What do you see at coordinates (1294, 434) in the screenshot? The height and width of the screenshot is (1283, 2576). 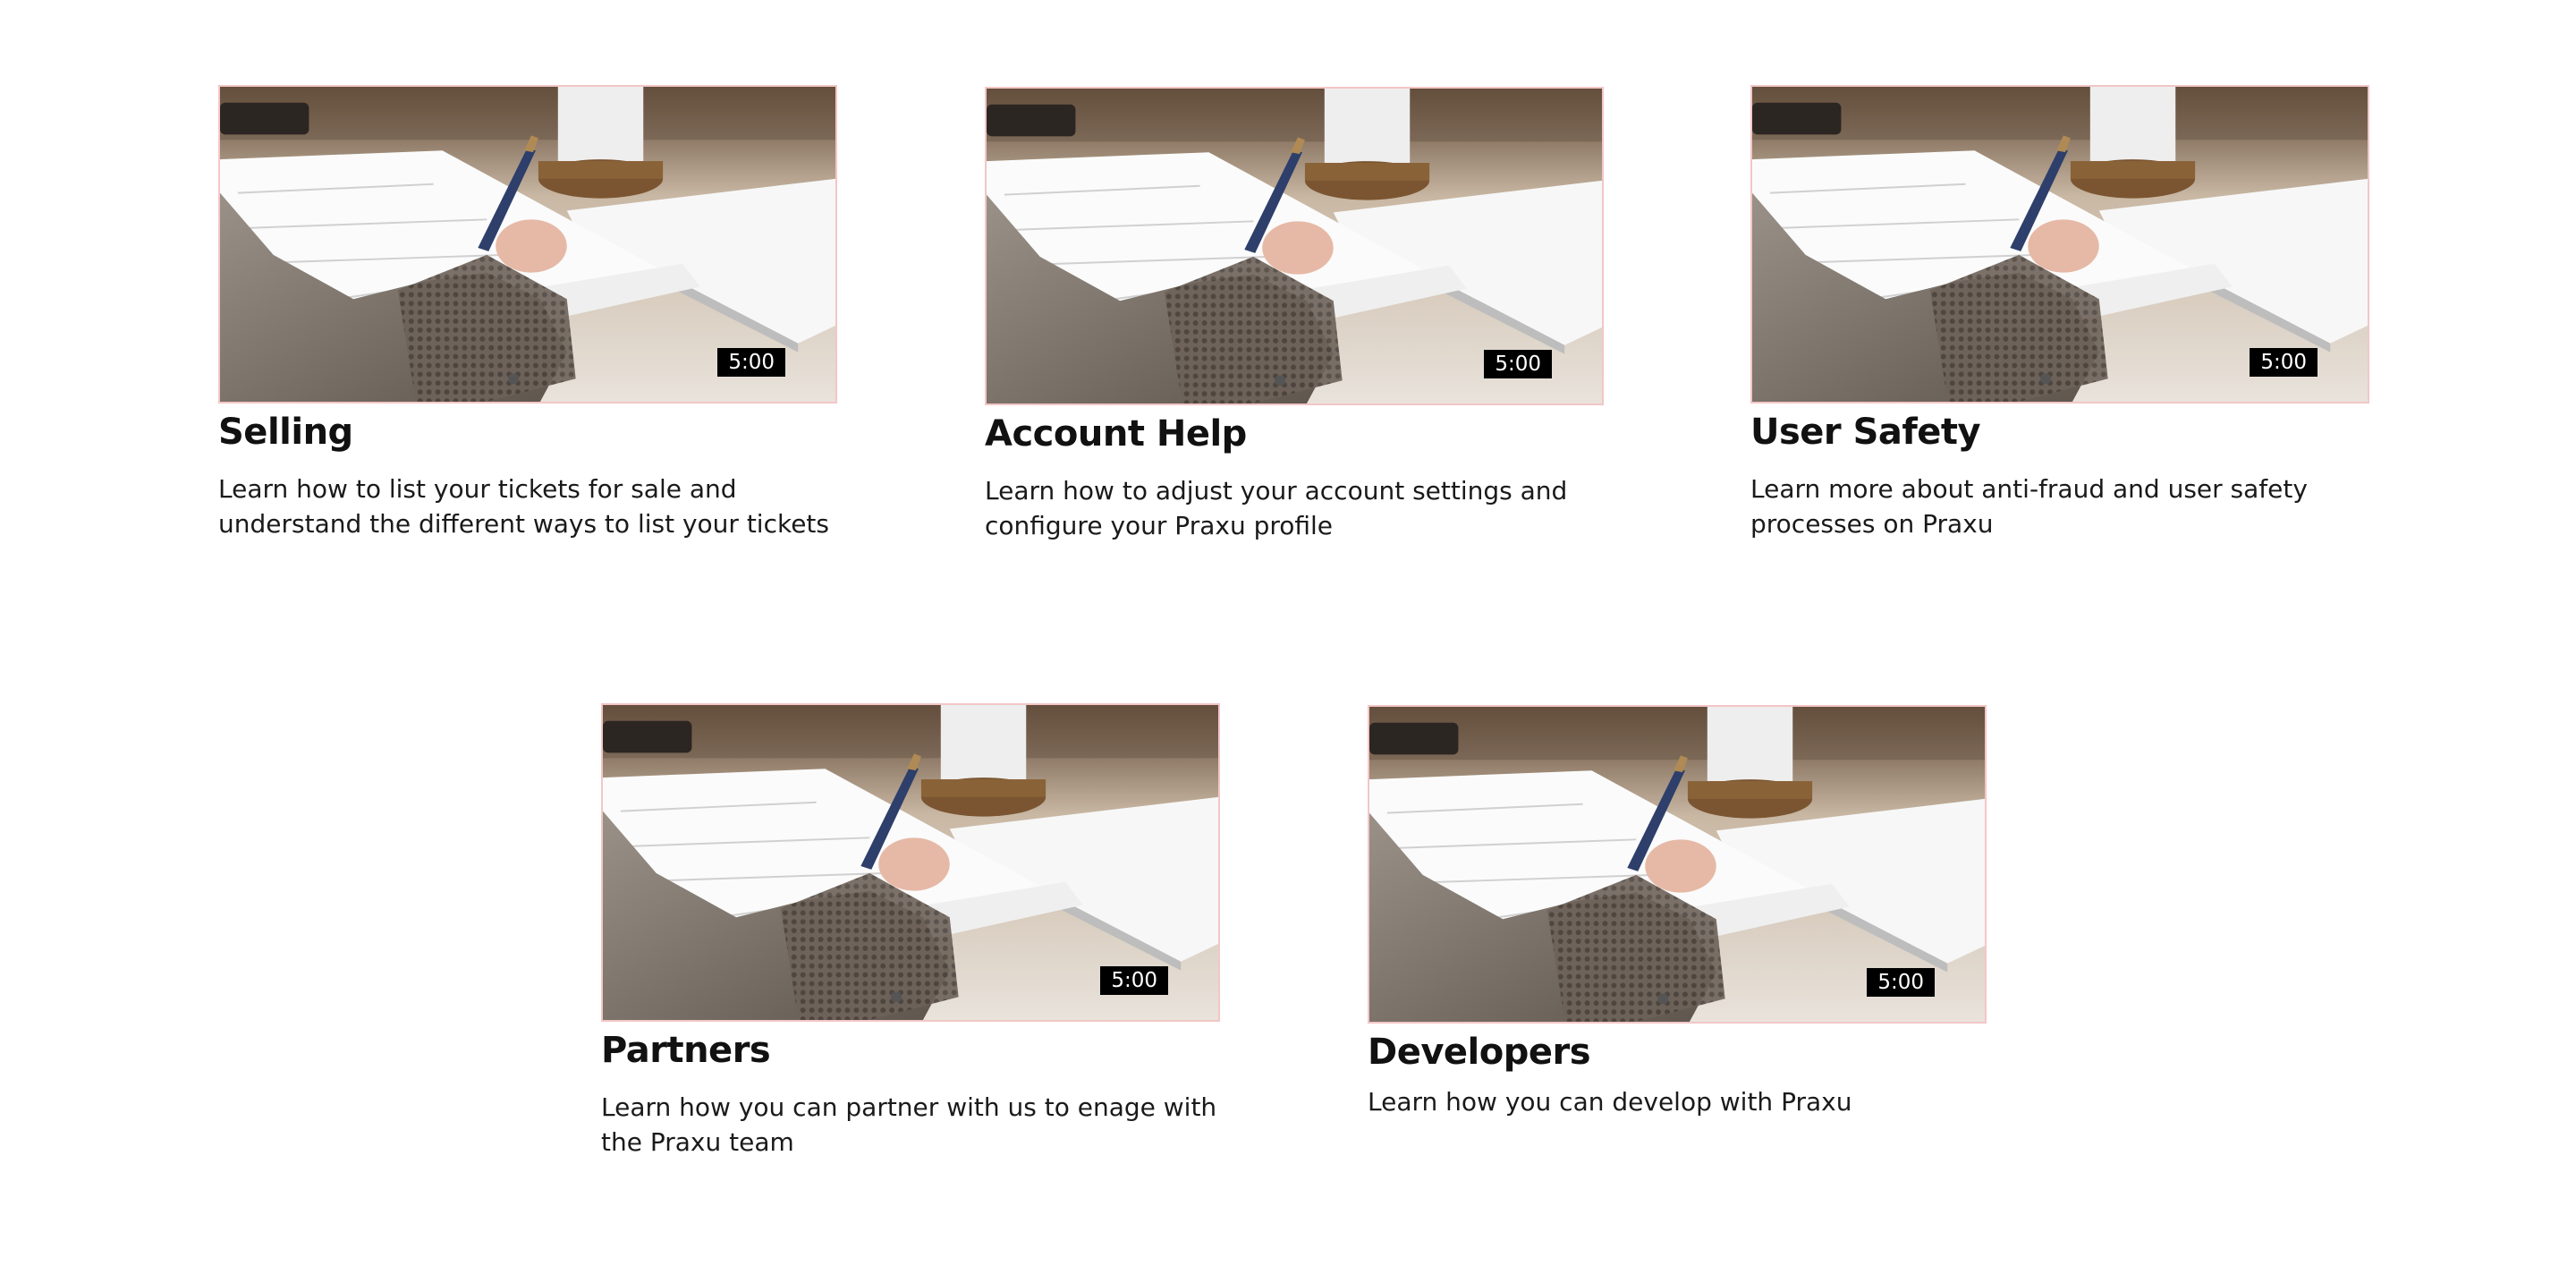 I see `card-title: Account Help` at bounding box center [1294, 434].